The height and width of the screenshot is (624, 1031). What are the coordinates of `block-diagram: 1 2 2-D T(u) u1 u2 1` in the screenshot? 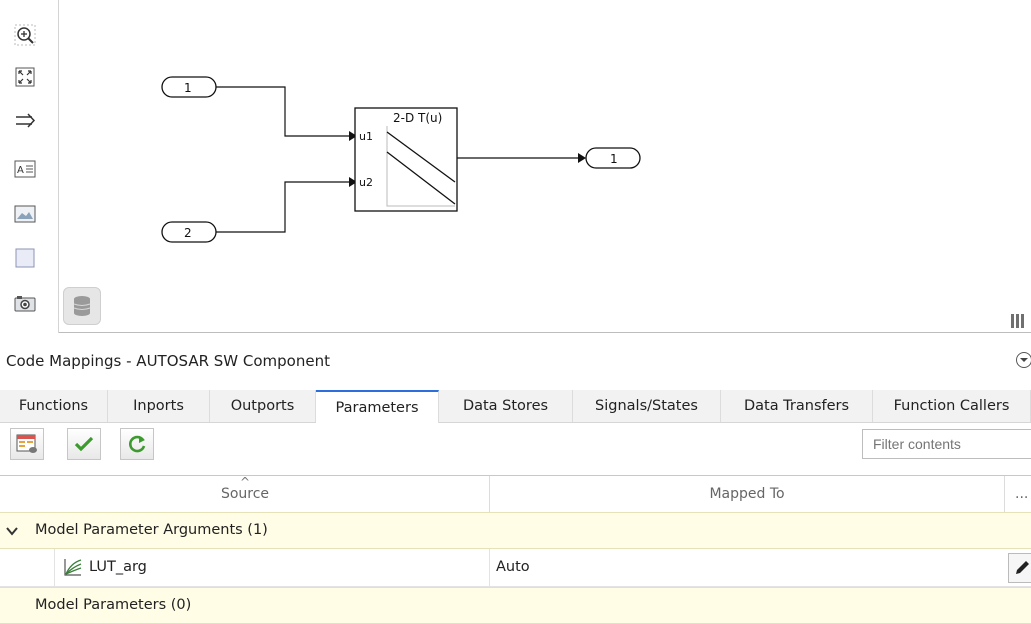 It's located at (401, 159).